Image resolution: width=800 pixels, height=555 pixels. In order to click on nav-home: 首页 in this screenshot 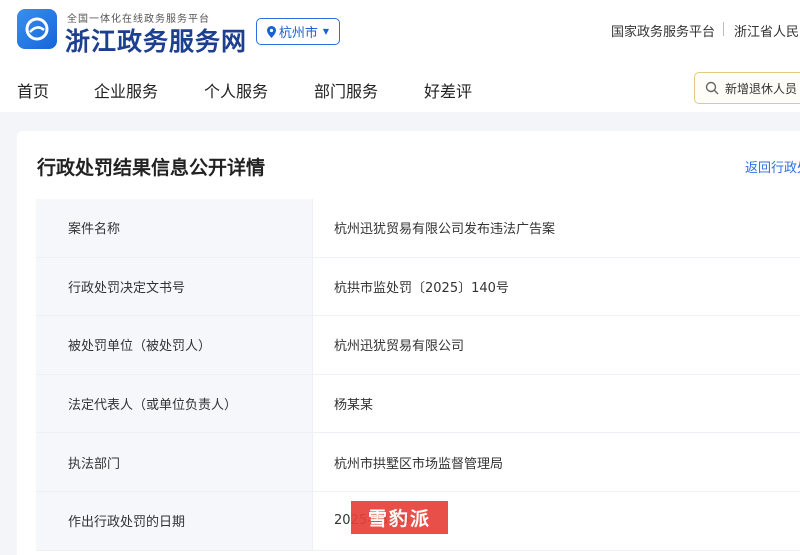, I will do `click(33, 90)`.